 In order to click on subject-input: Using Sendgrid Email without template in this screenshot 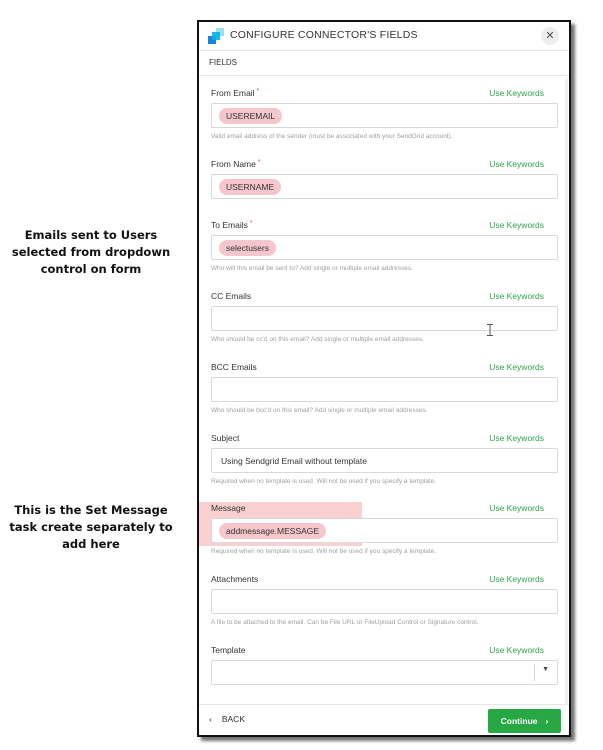, I will do `click(384, 460)`.